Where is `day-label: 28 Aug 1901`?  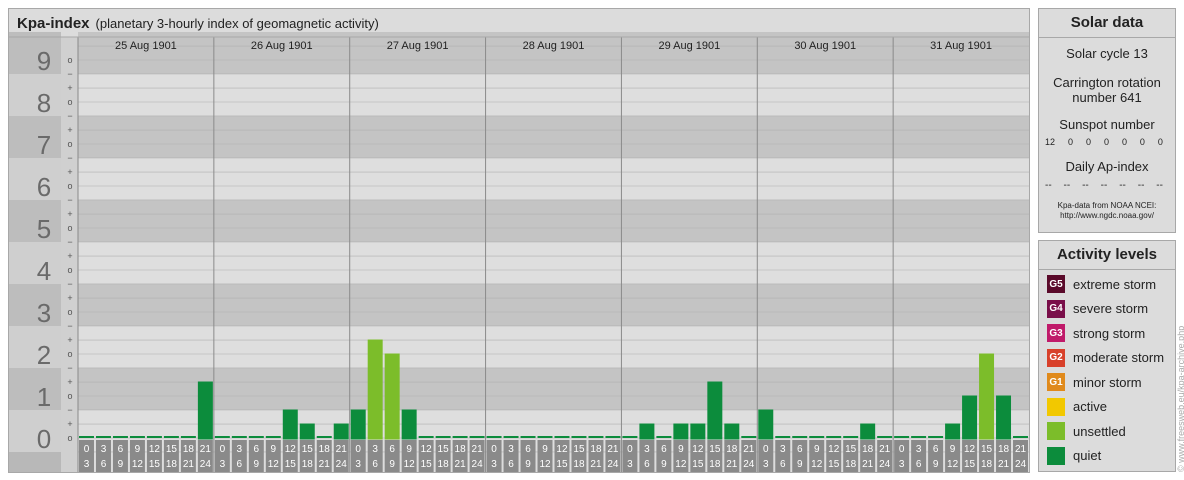
day-label: 28 Aug 1901 is located at coordinates (554, 46).